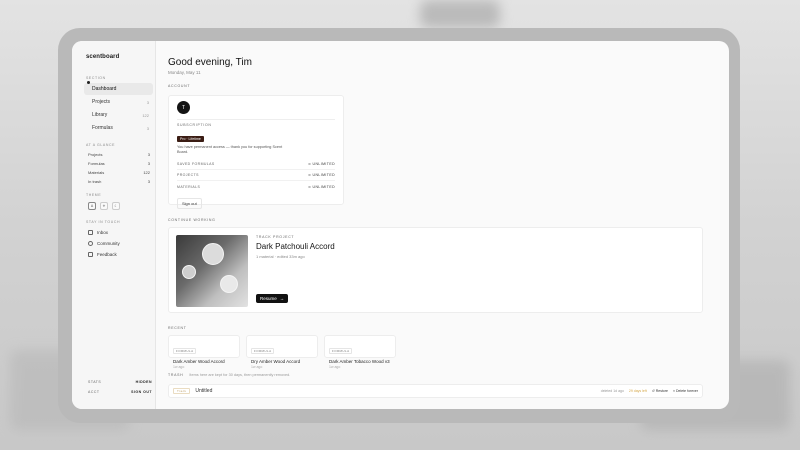  I want to click on deleted-time: deleted 1d ago, so click(612, 391).